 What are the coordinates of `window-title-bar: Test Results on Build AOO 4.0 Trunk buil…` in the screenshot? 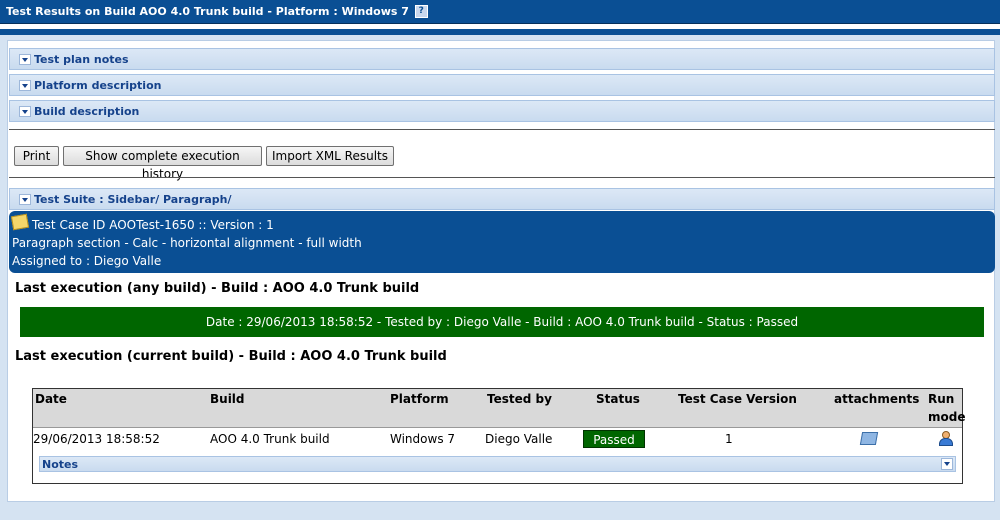 It's located at (500, 12).